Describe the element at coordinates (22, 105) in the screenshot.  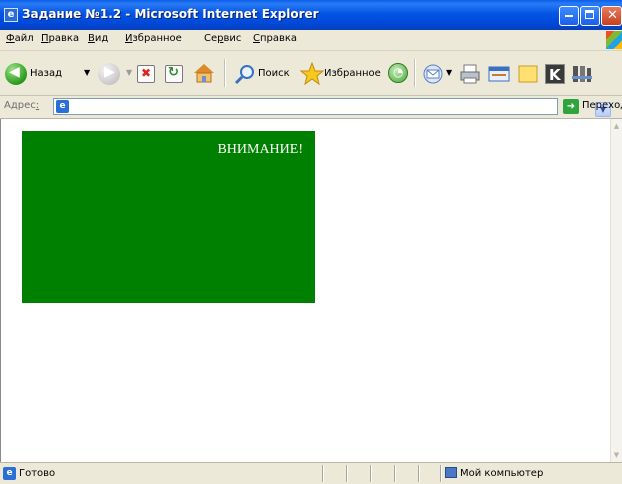
I see `address-label: Адрес:` at that location.